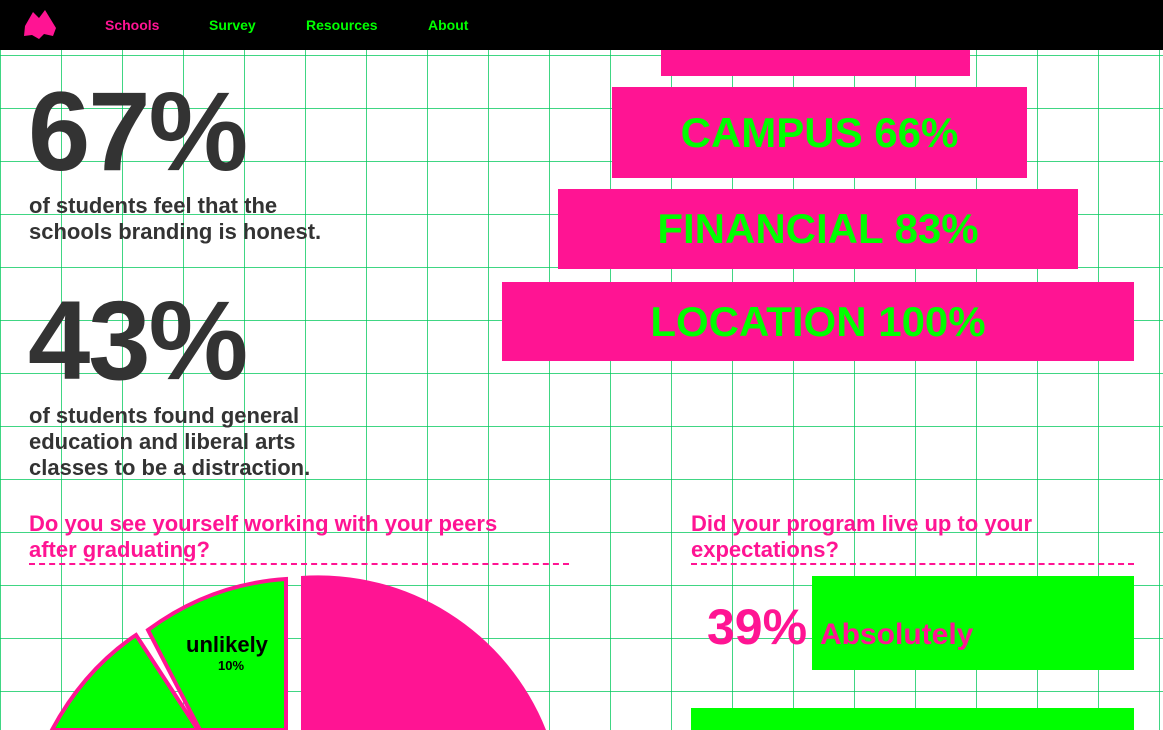  Describe the element at coordinates (138, 340) in the screenshot. I see `stat-gened-value: 43%` at that location.